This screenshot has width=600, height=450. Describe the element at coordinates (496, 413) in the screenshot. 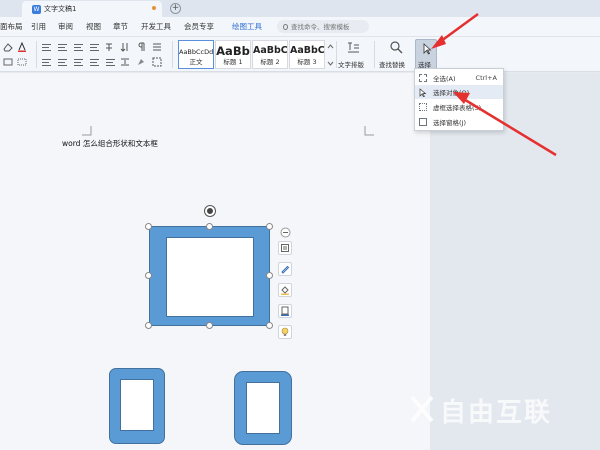

I see `watermark-text: 自由互联` at that location.